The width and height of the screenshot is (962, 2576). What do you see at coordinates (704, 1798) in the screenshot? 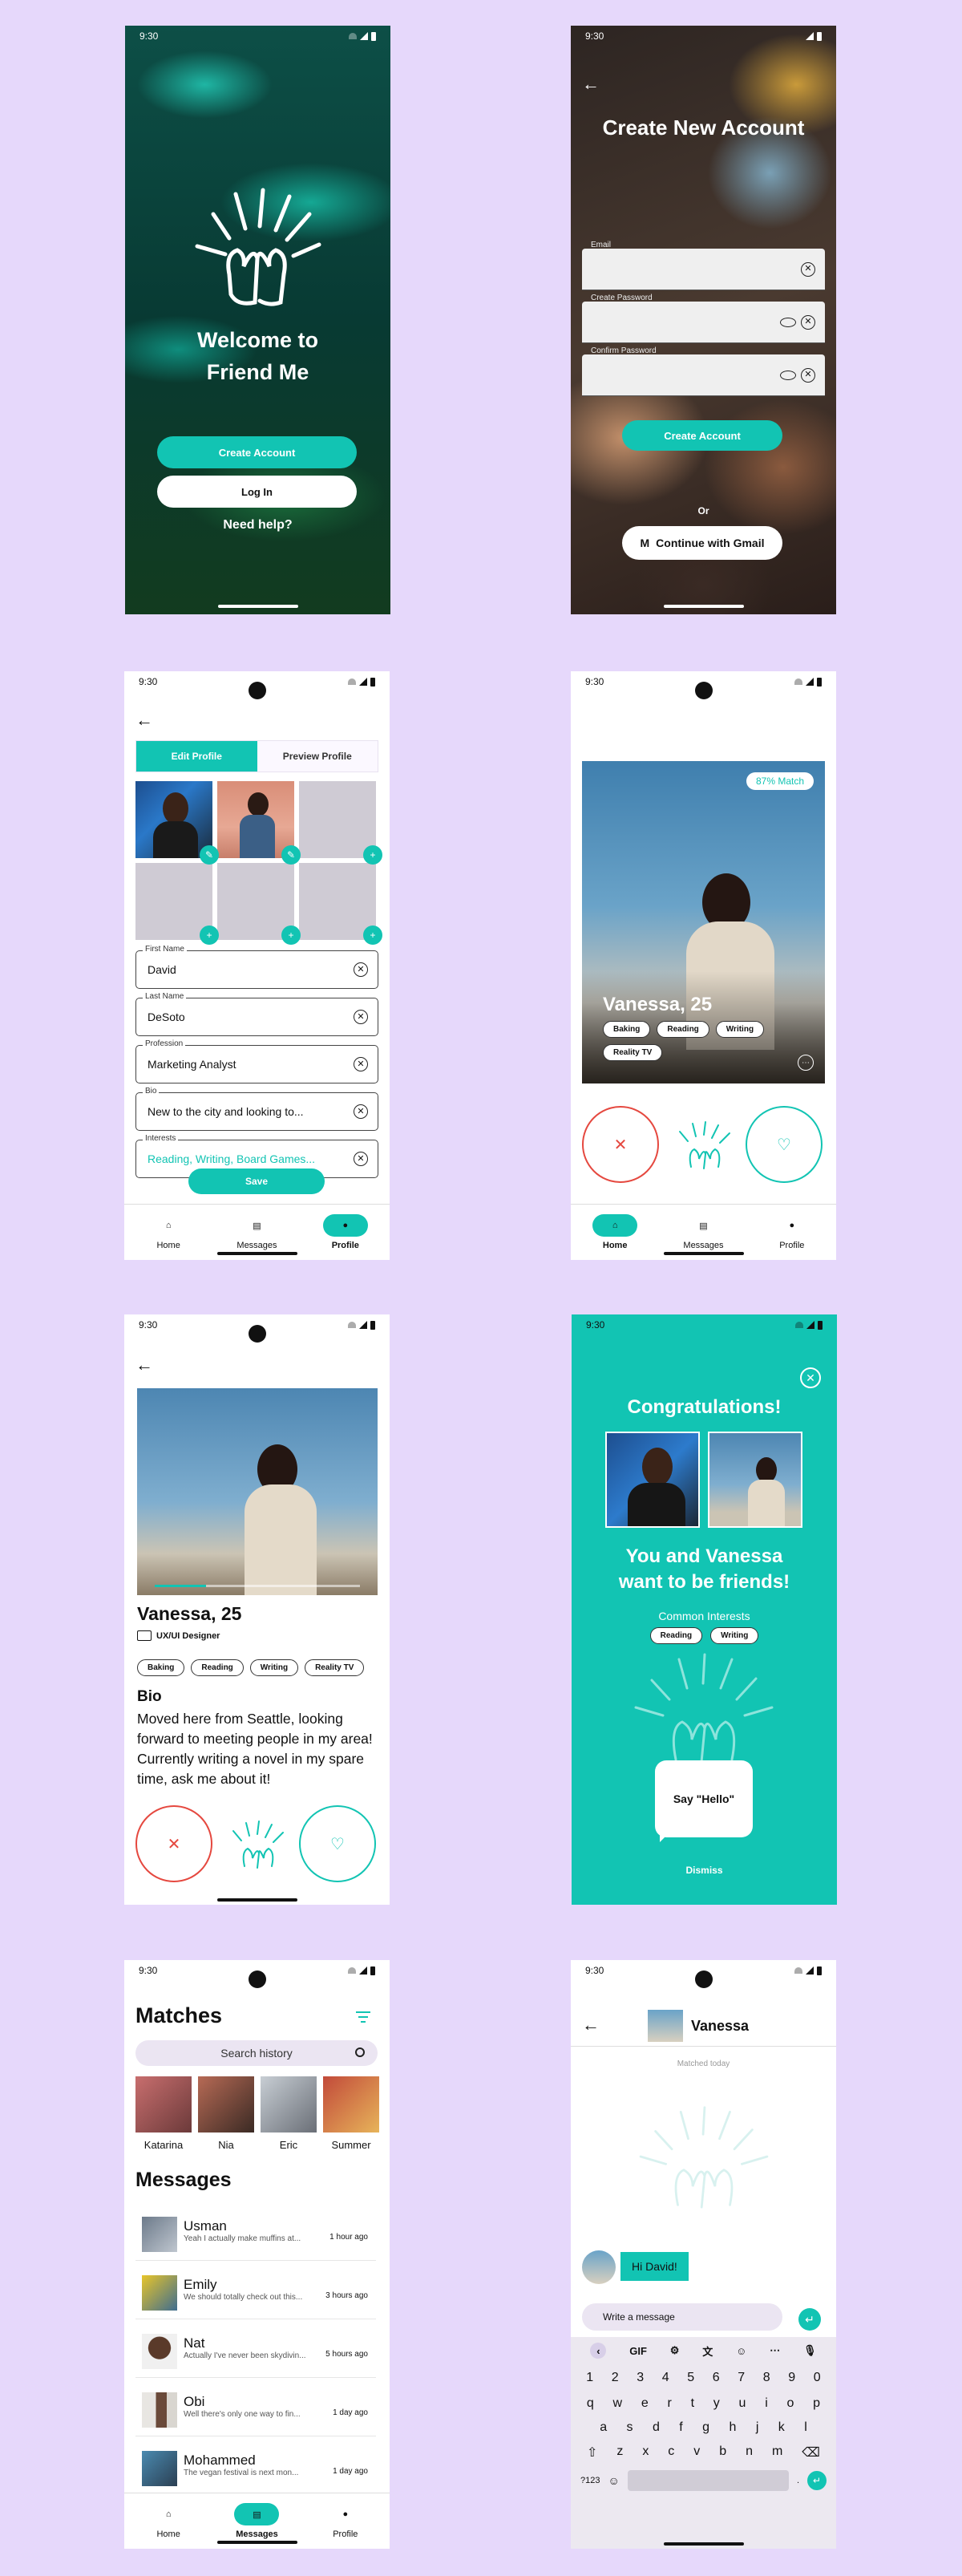
I see `say-hello-button: Say "Hello"` at bounding box center [704, 1798].